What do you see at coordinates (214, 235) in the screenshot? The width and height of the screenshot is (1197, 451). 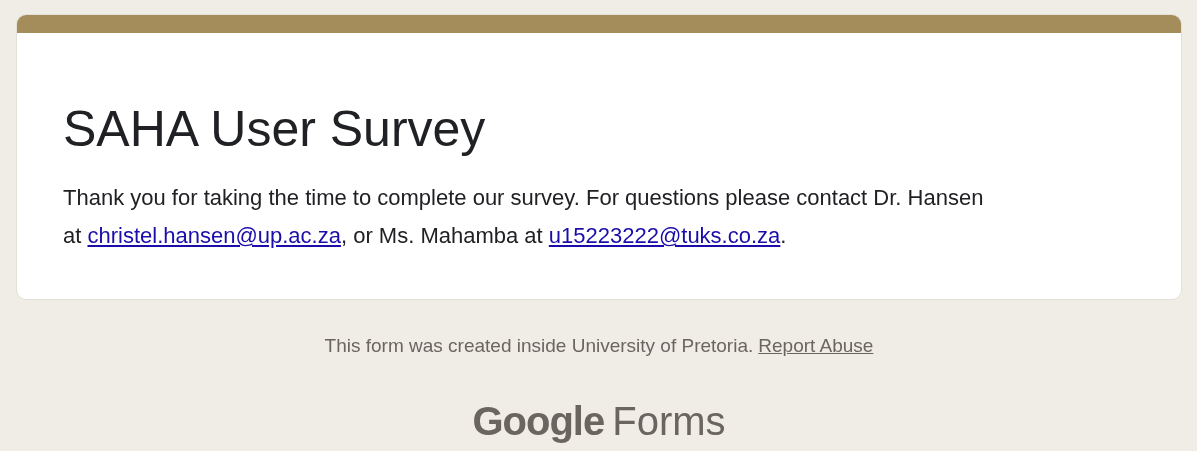 I see `email-link: christel.hansen@up.ac.za` at bounding box center [214, 235].